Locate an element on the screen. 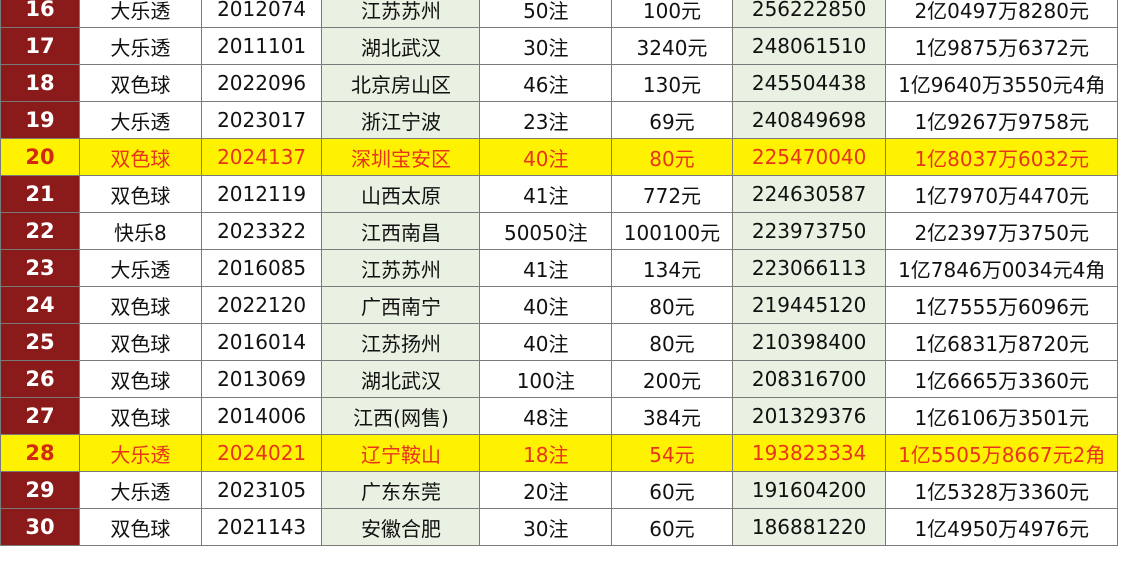 This screenshot has width=1124, height=562. issue-cell: 2024137 is located at coordinates (261, 157).